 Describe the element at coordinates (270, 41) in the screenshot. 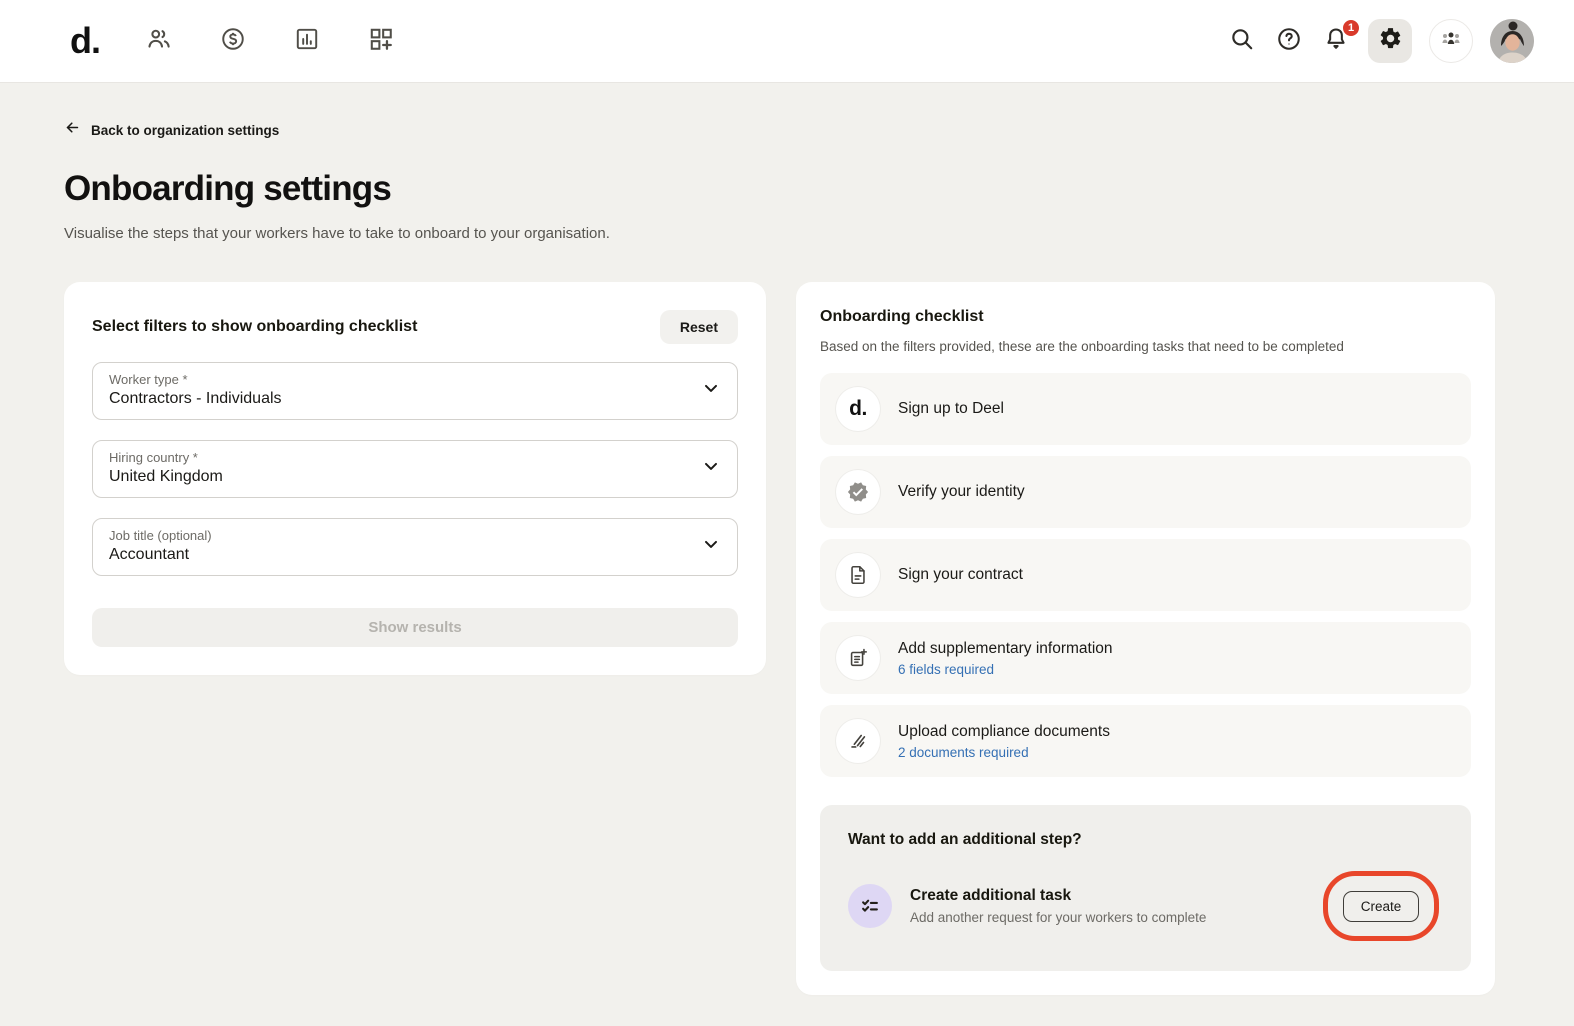

I see `primary-nav` at that location.